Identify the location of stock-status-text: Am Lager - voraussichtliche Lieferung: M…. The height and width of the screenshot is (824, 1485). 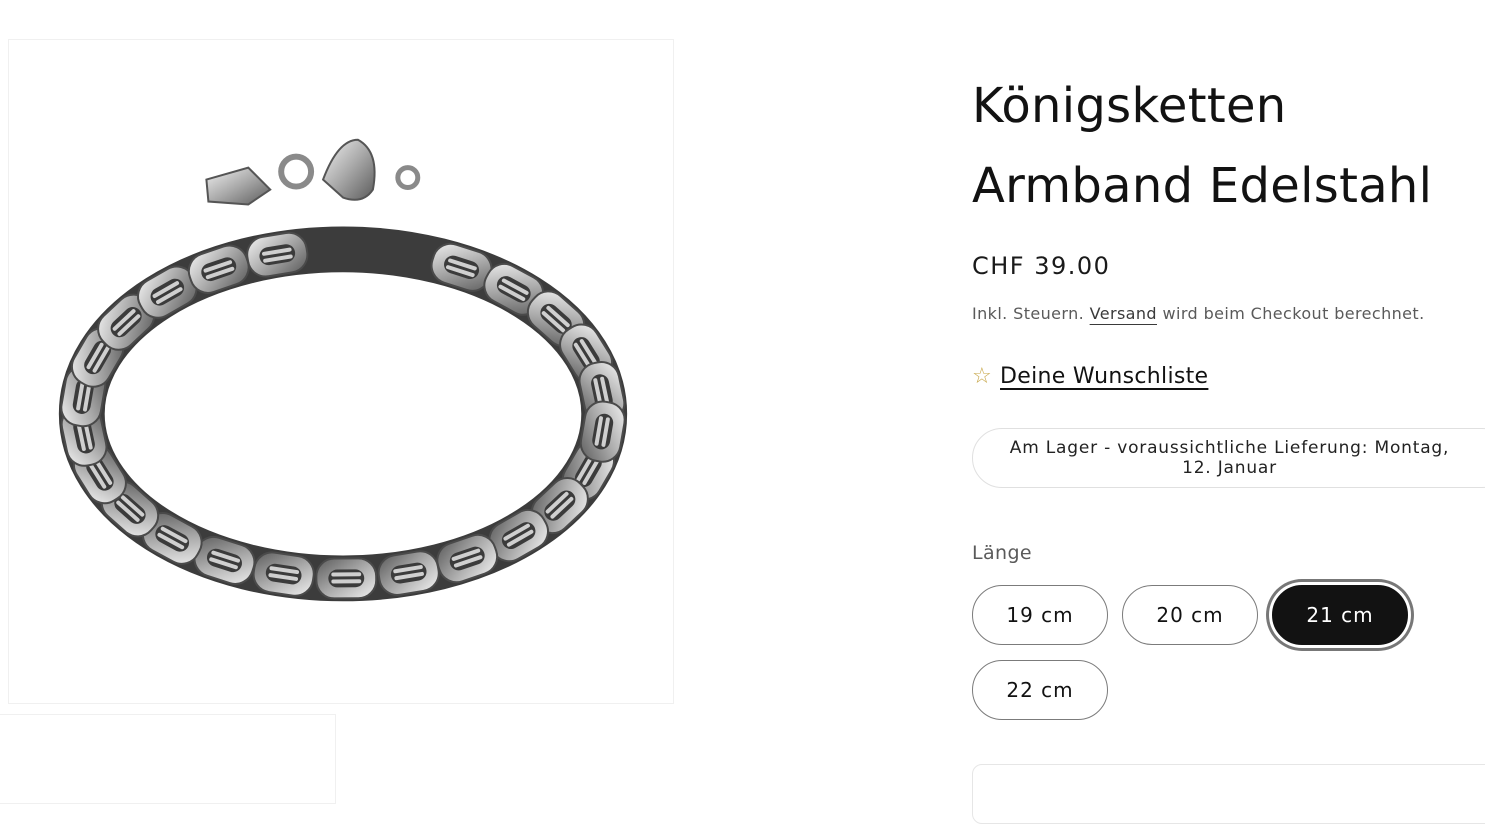
(1229, 458).